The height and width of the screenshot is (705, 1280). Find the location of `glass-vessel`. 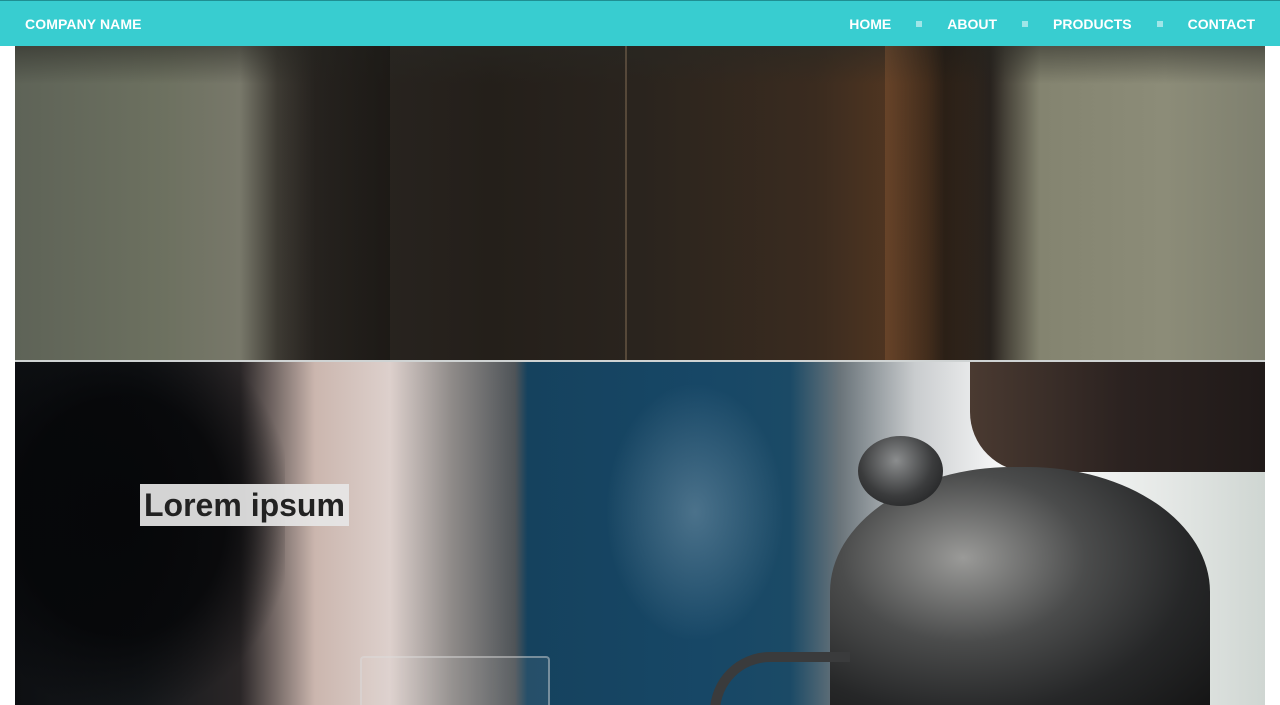

glass-vessel is located at coordinates (455, 680).